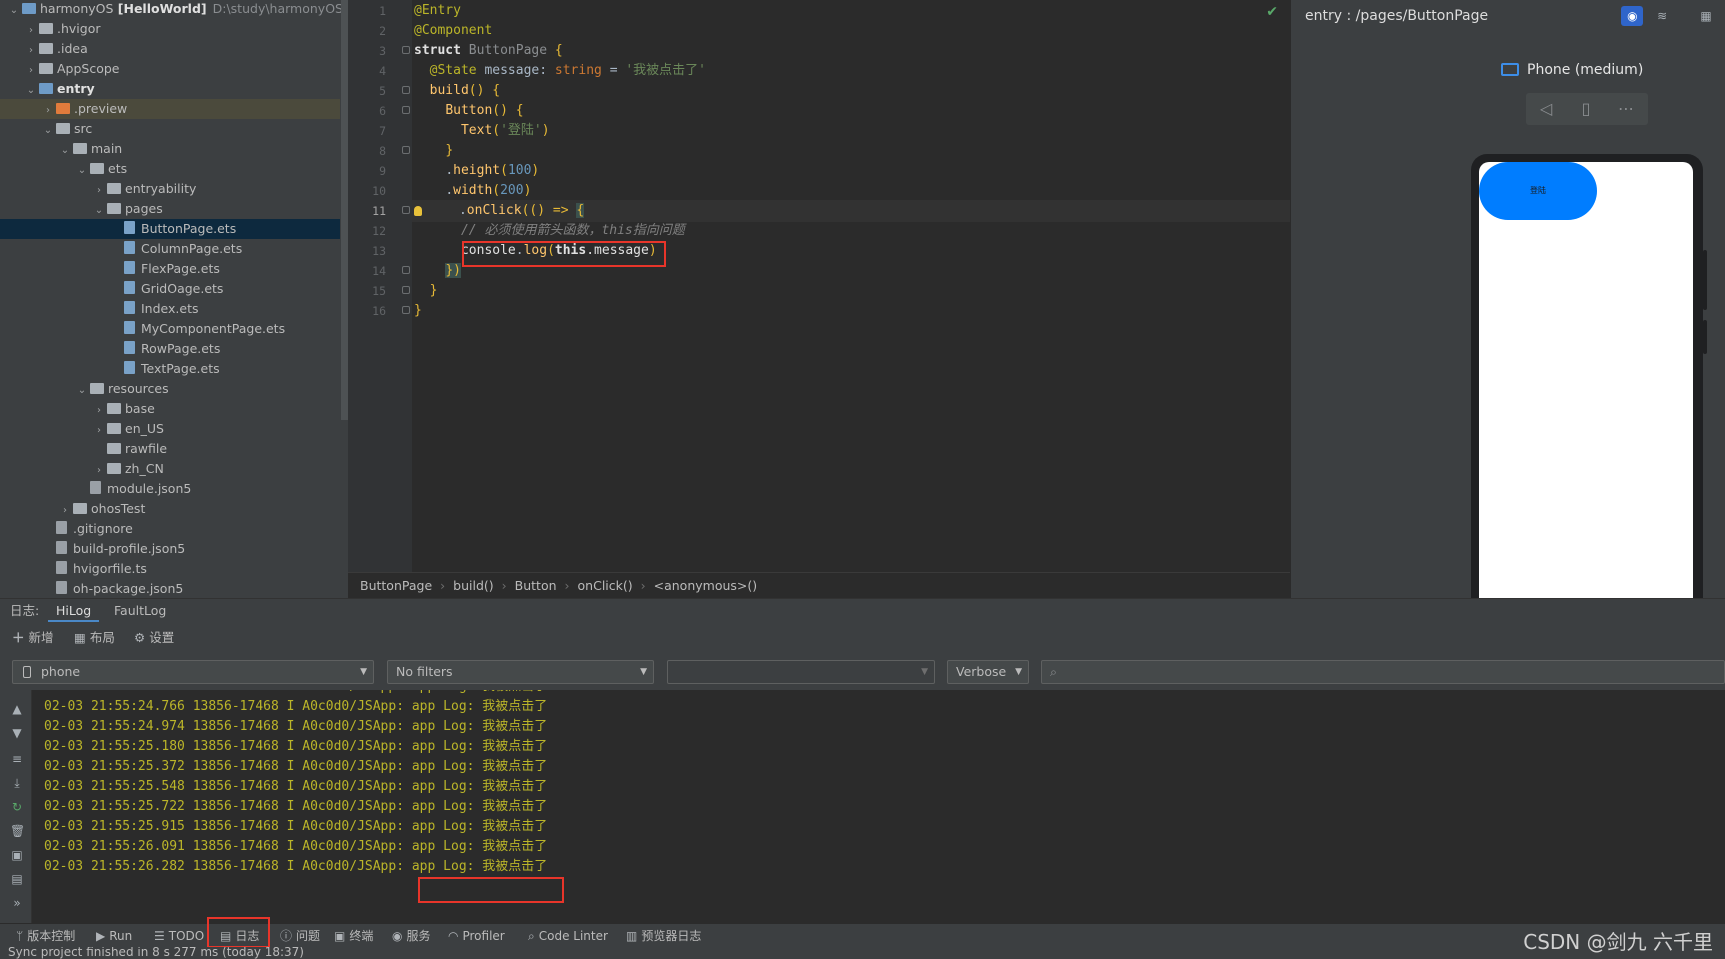  I want to click on breadcrumb-item: ButtonPage, so click(396, 585).